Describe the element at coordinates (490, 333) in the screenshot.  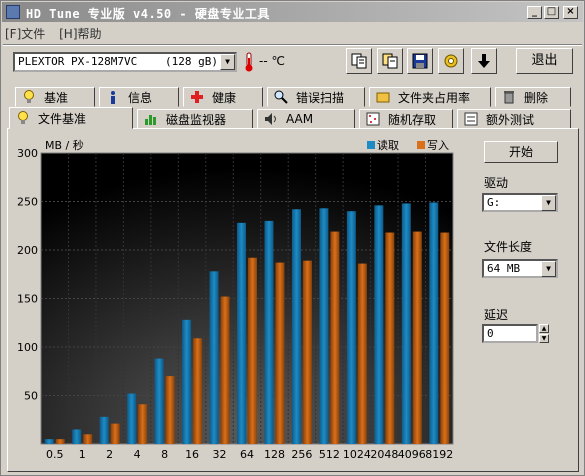
I see `delay-value: 0` at that location.